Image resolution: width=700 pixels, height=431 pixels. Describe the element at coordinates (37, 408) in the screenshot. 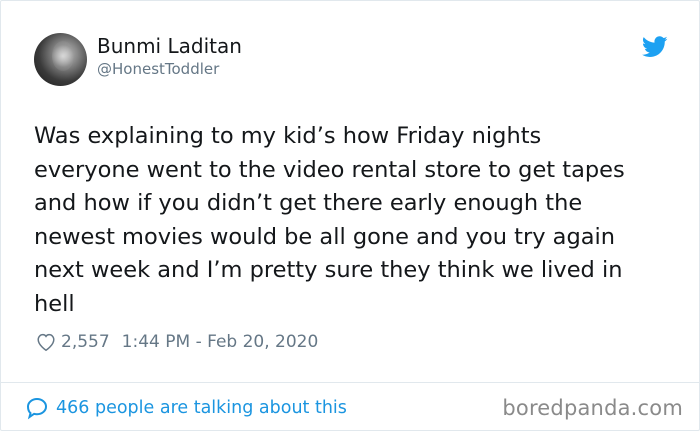

I see `speech-bubble-icon` at that location.